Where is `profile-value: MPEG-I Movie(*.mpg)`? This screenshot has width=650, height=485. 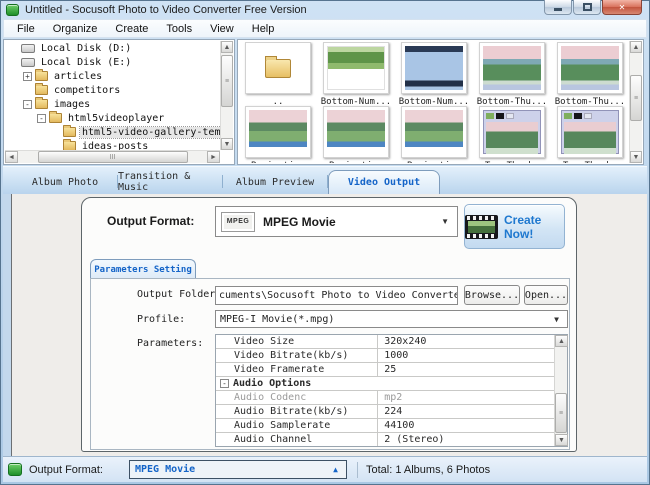 profile-value: MPEG-I Movie(*.mpg) is located at coordinates (277, 319).